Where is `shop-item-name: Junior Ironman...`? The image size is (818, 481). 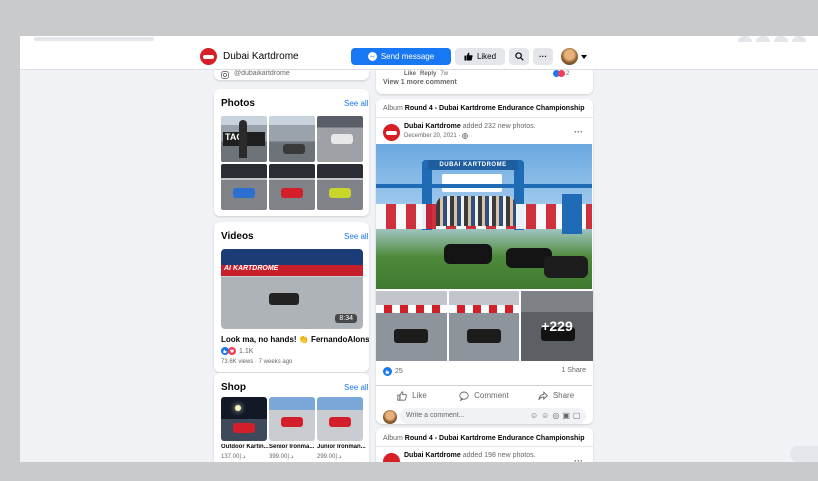
shop-item-name: Junior Ironman... is located at coordinates (342, 447).